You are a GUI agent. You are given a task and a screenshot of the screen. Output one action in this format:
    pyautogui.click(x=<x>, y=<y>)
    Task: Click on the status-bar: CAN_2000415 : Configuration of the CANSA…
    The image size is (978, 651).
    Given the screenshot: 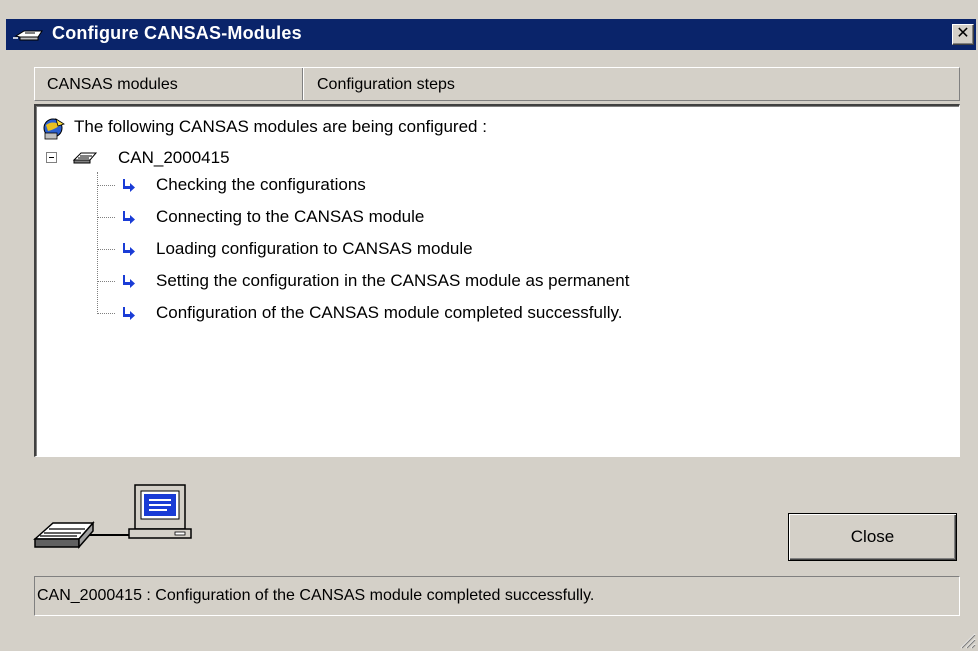 What is the action you would take?
    pyautogui.click(x=497, y=596)
    